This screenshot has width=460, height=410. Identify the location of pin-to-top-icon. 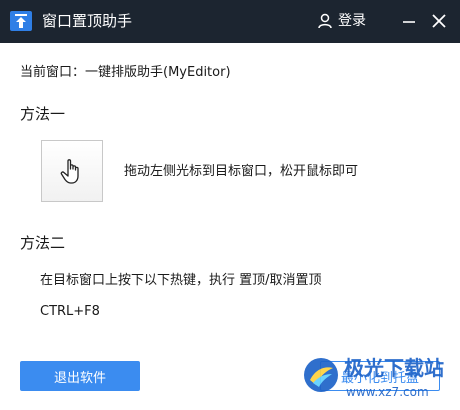
(21, 21).